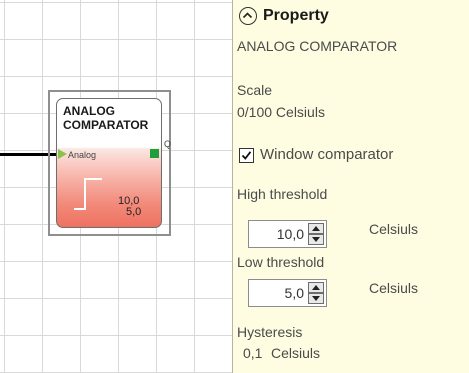 Image resolution: width=469 pixels, height=373 pixels. I want to click on checkmark-icon, so click(246, 155).